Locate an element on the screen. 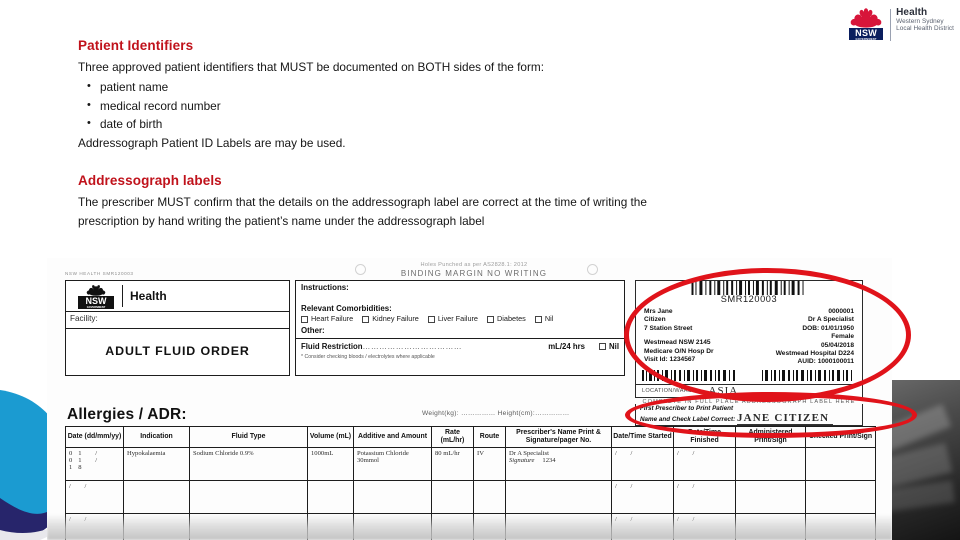 The width and height of the screenshot is (960, 540). bullet-date-of-birth: date of birth is located at coordinates (388, 124).